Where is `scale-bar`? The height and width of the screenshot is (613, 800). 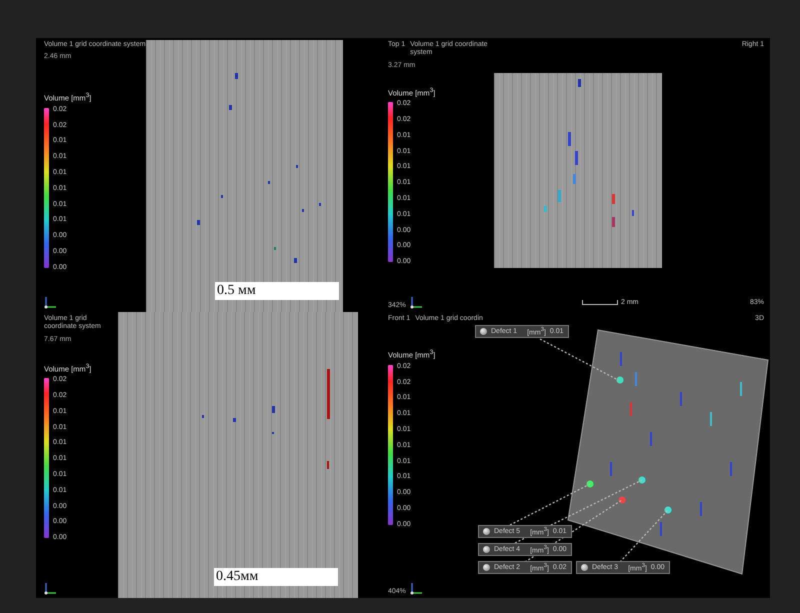
scale-bar is located at coordinates (600, 302).